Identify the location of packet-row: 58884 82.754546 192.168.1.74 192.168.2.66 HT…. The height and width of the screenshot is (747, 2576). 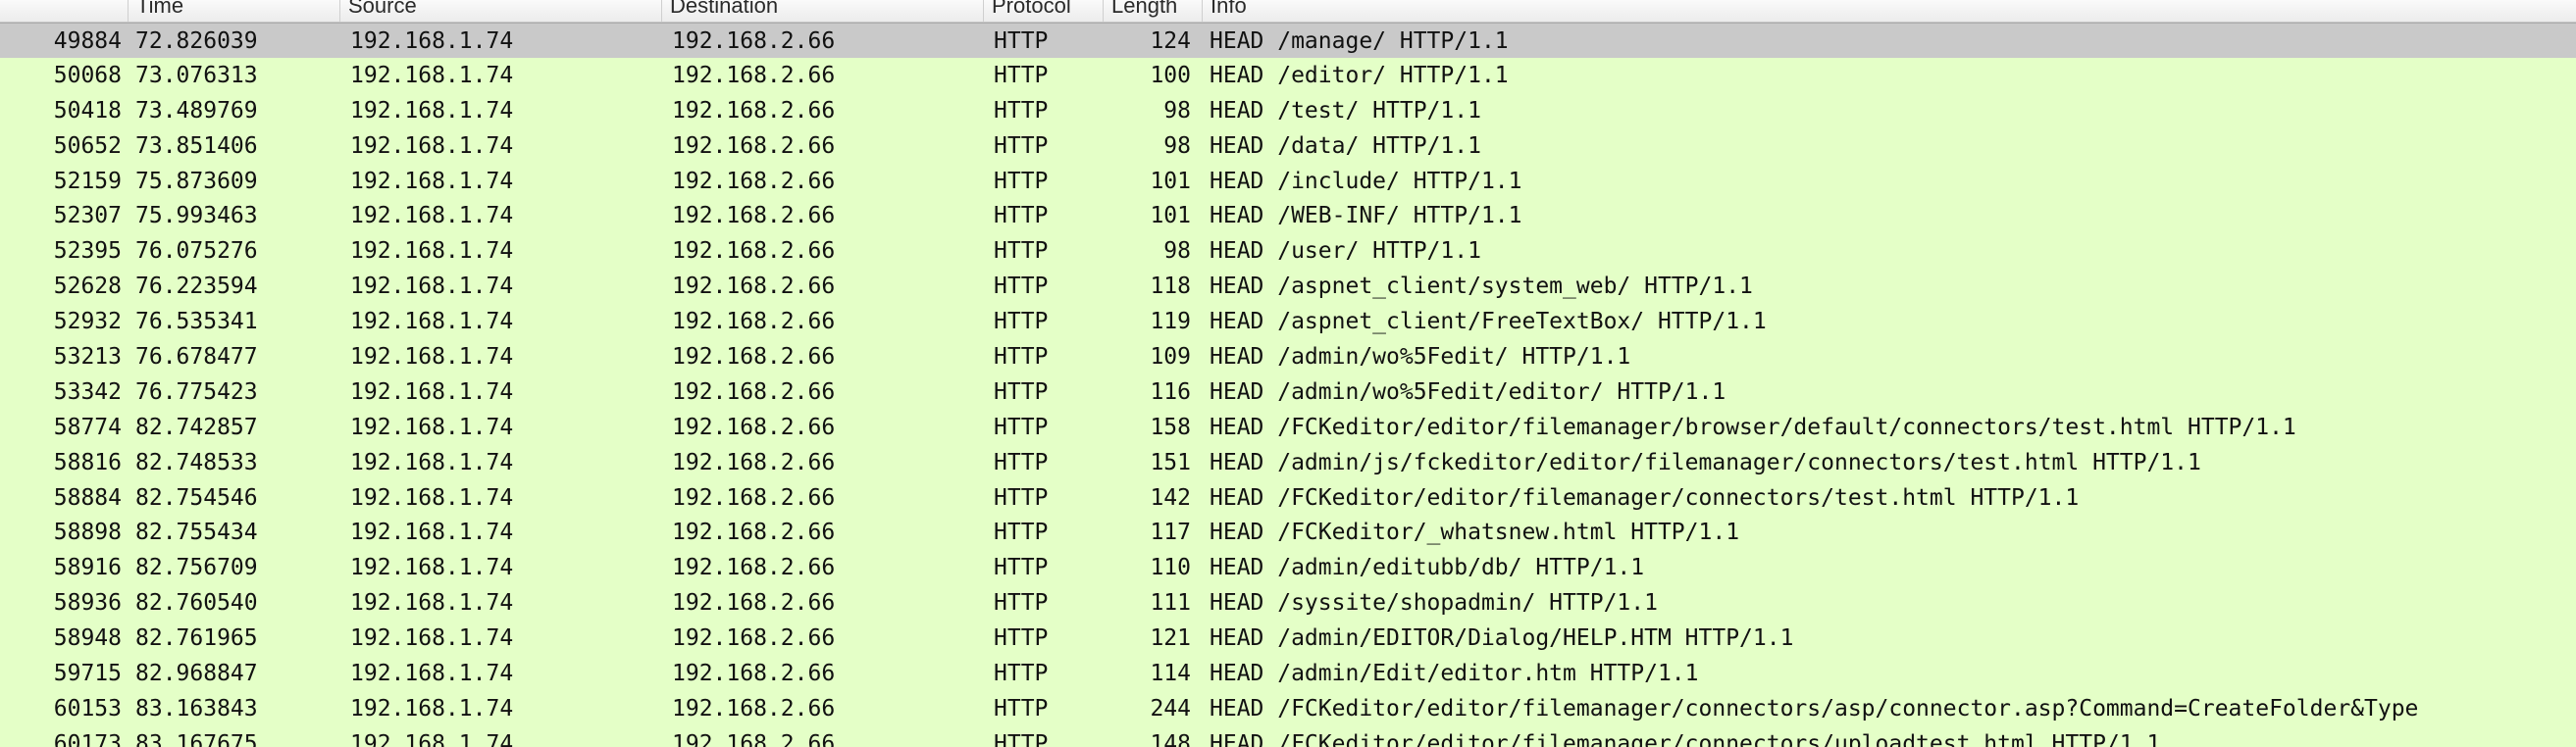
(1288, 497).